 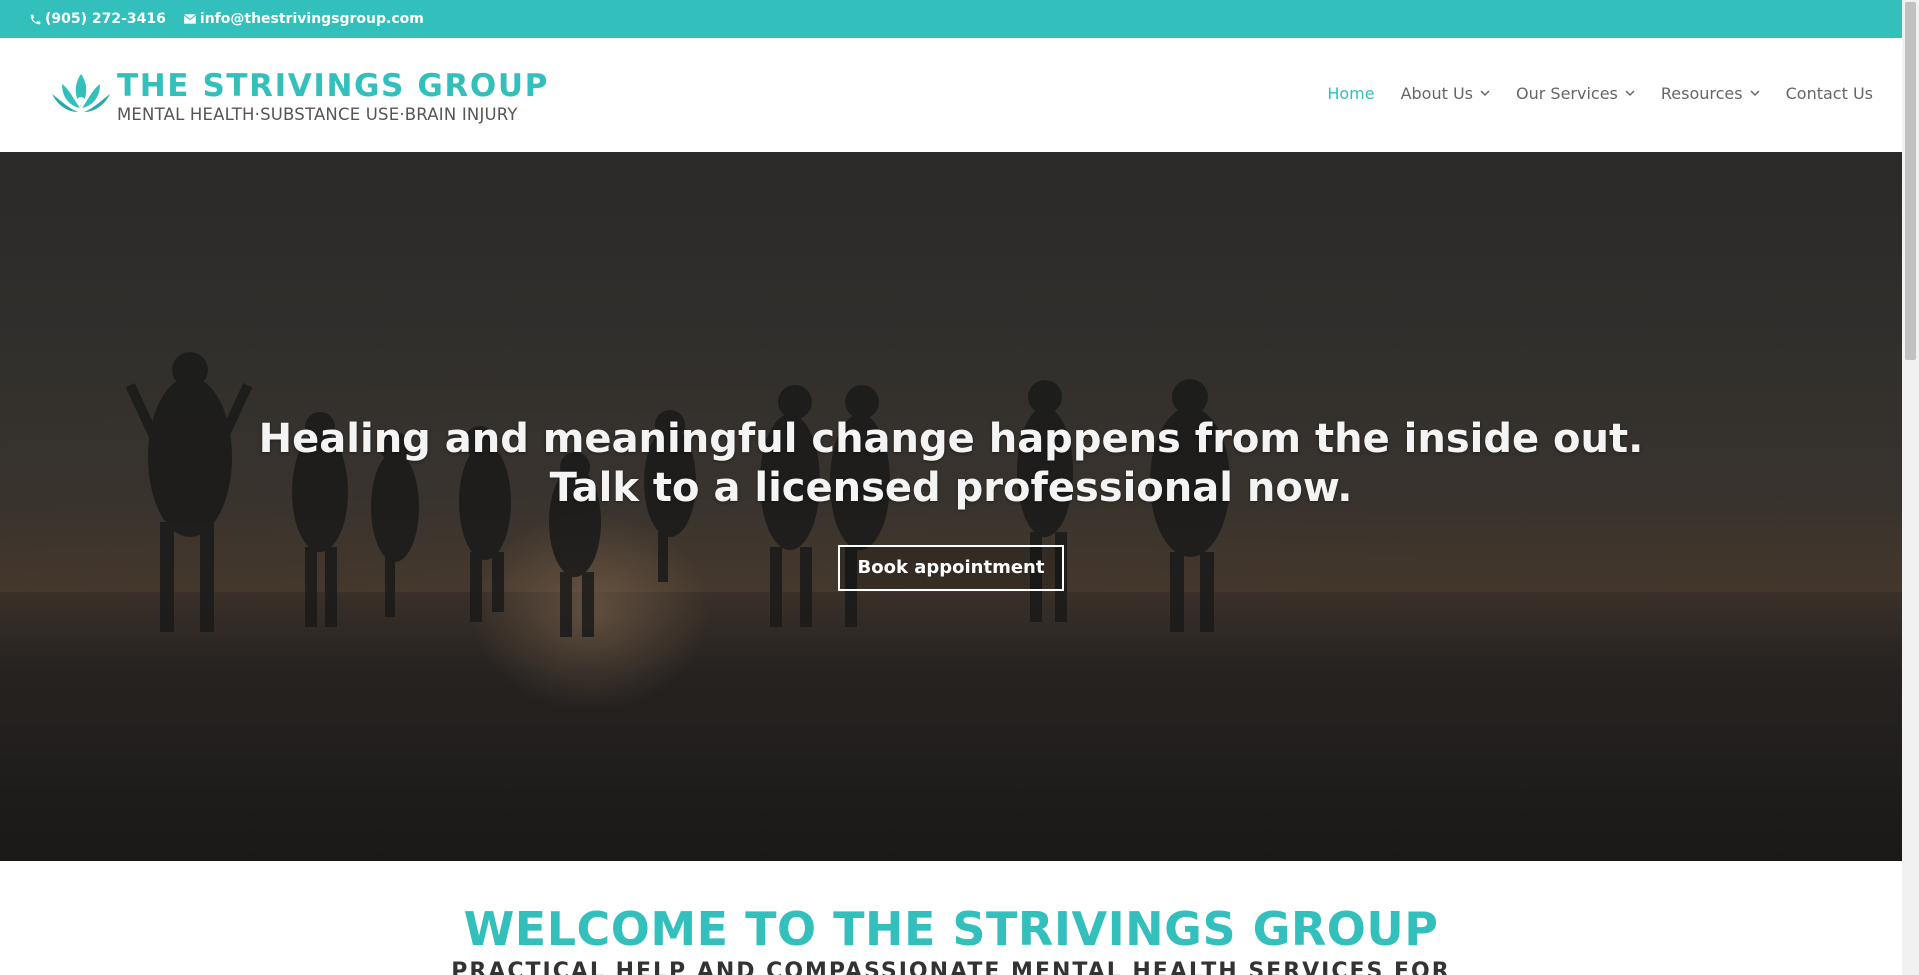 I want to click on nav-item-home: Home, so click(x=1350, y=93).